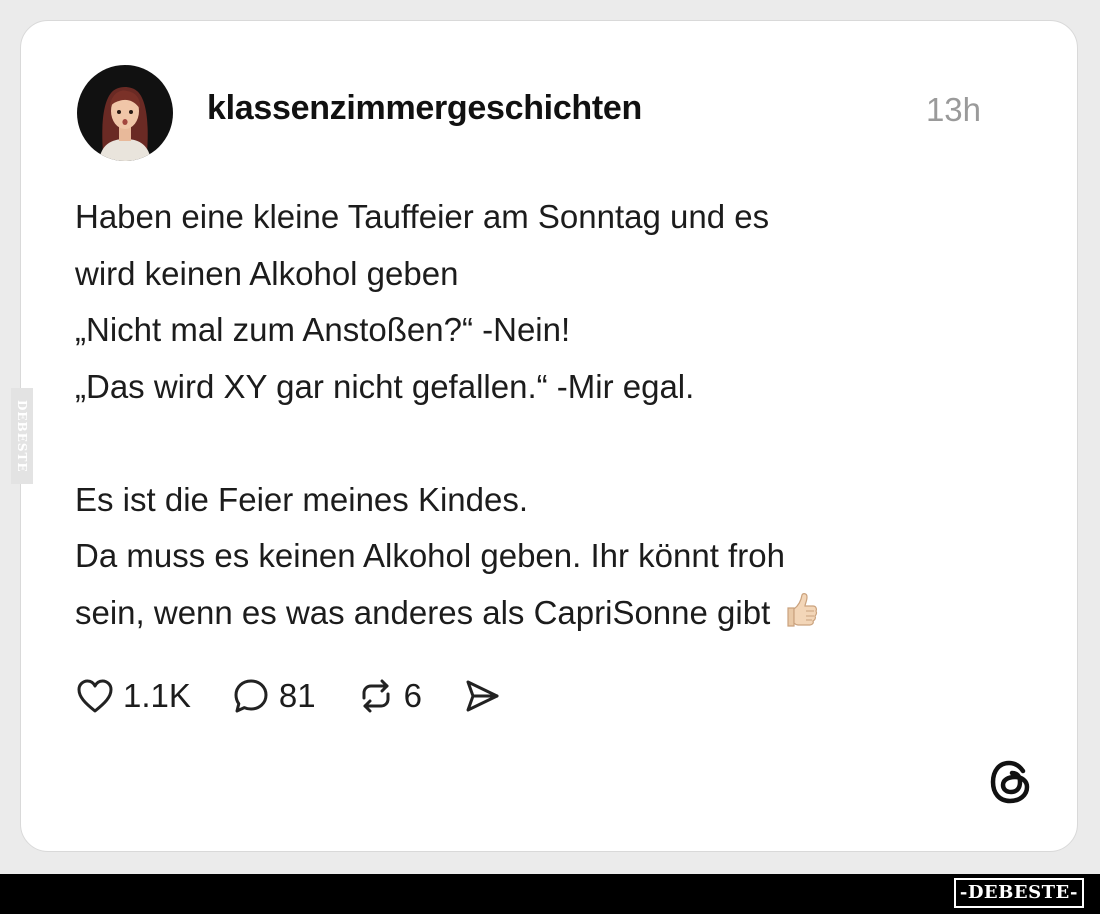 The width and height of the screenshot is (1100, 914). What do you see at coordinates (1011, 784) in the screenshot?
I see `threads-logo-icon` at bounding box center [1011, 784].